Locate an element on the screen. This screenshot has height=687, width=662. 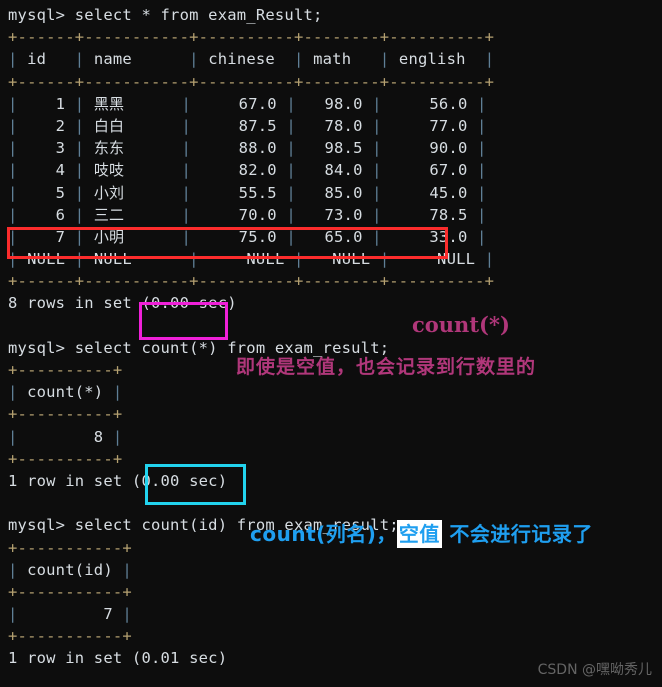
annotation-count-star-label: count(*) is located at coordinates (461, 324).